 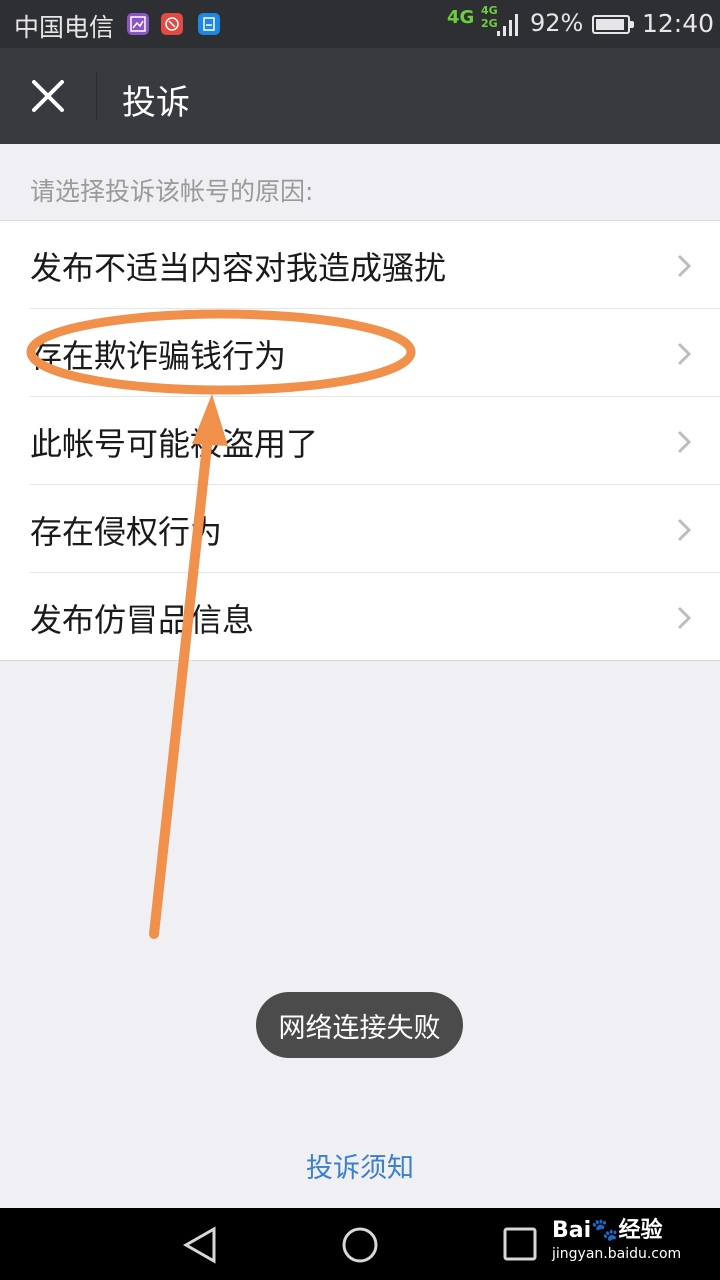 I want to click on reason-prompt: 请选择投诉该帐号的原因:, so click(x=172, y=191).